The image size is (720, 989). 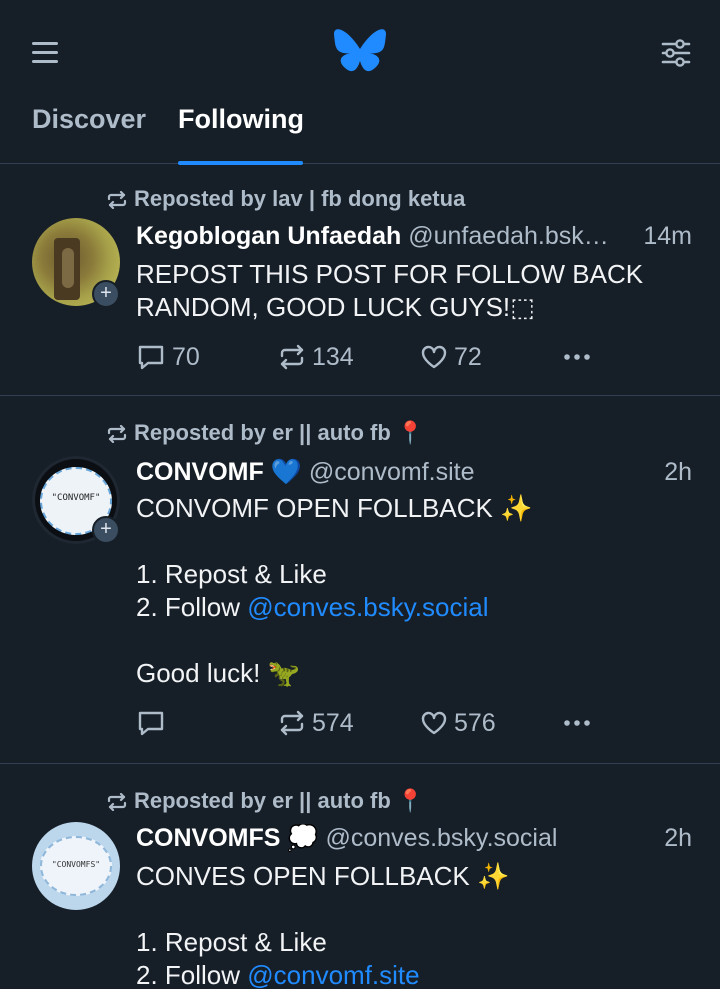 I want to click on tab-discover: Discover, so click(x=89, y=119).